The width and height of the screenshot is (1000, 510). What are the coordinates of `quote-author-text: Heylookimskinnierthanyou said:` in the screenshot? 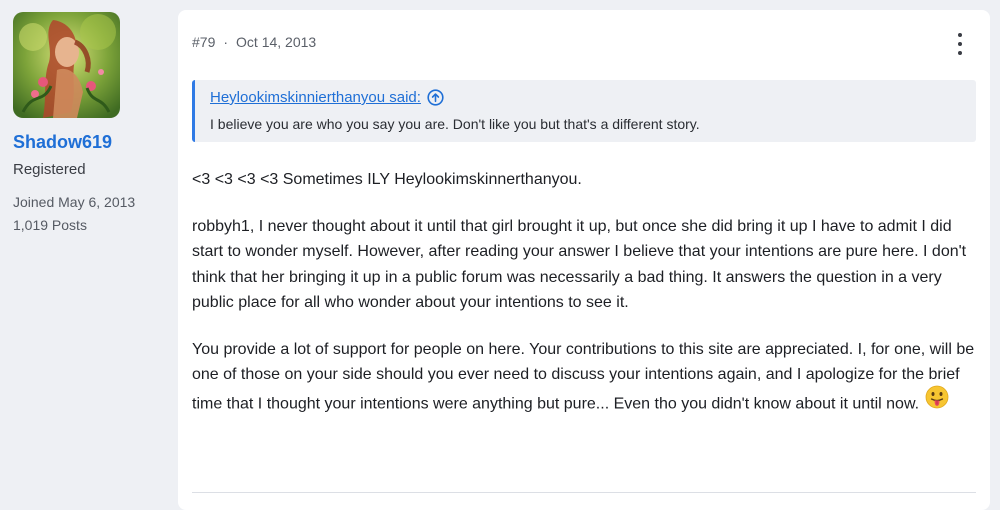 It's located at (315, 97).